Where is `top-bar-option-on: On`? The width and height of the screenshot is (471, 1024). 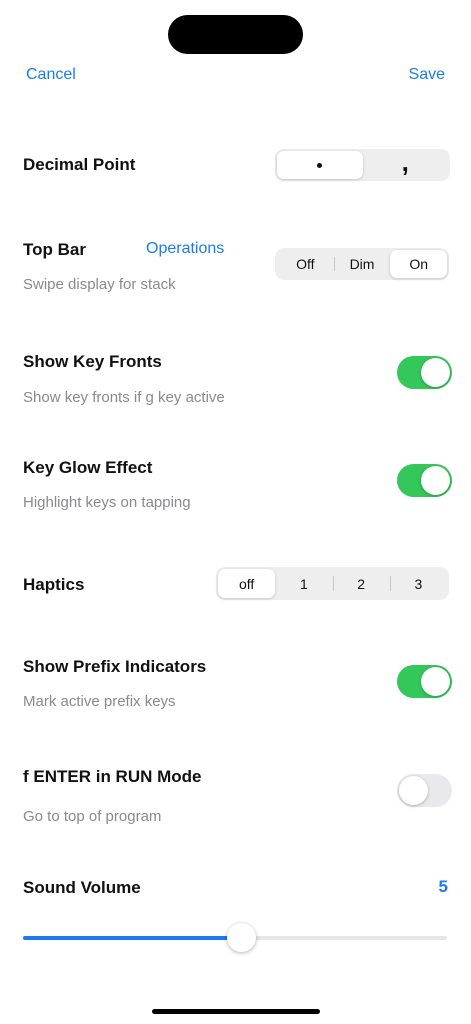 top-bar-option-on: On is located at coordinates (419, 264).